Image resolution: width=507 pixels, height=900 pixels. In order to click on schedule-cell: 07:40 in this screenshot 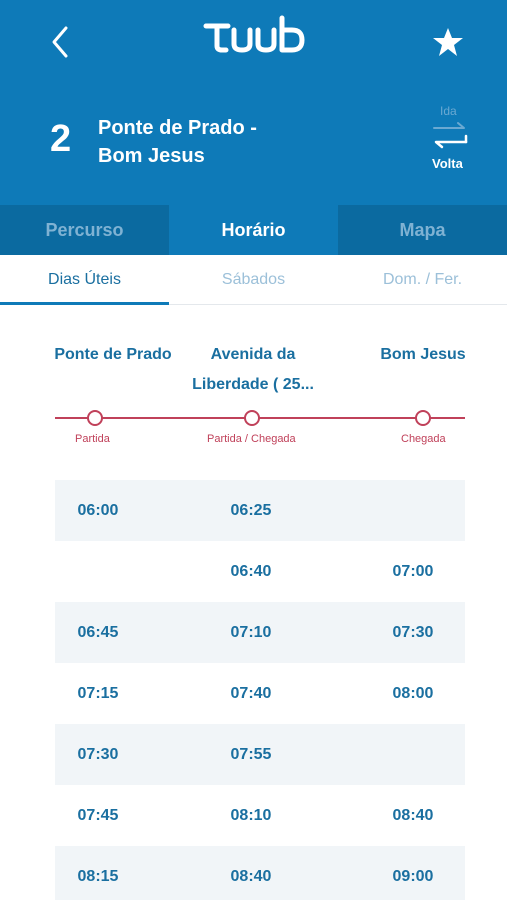, I will do `click(251, 693)`.